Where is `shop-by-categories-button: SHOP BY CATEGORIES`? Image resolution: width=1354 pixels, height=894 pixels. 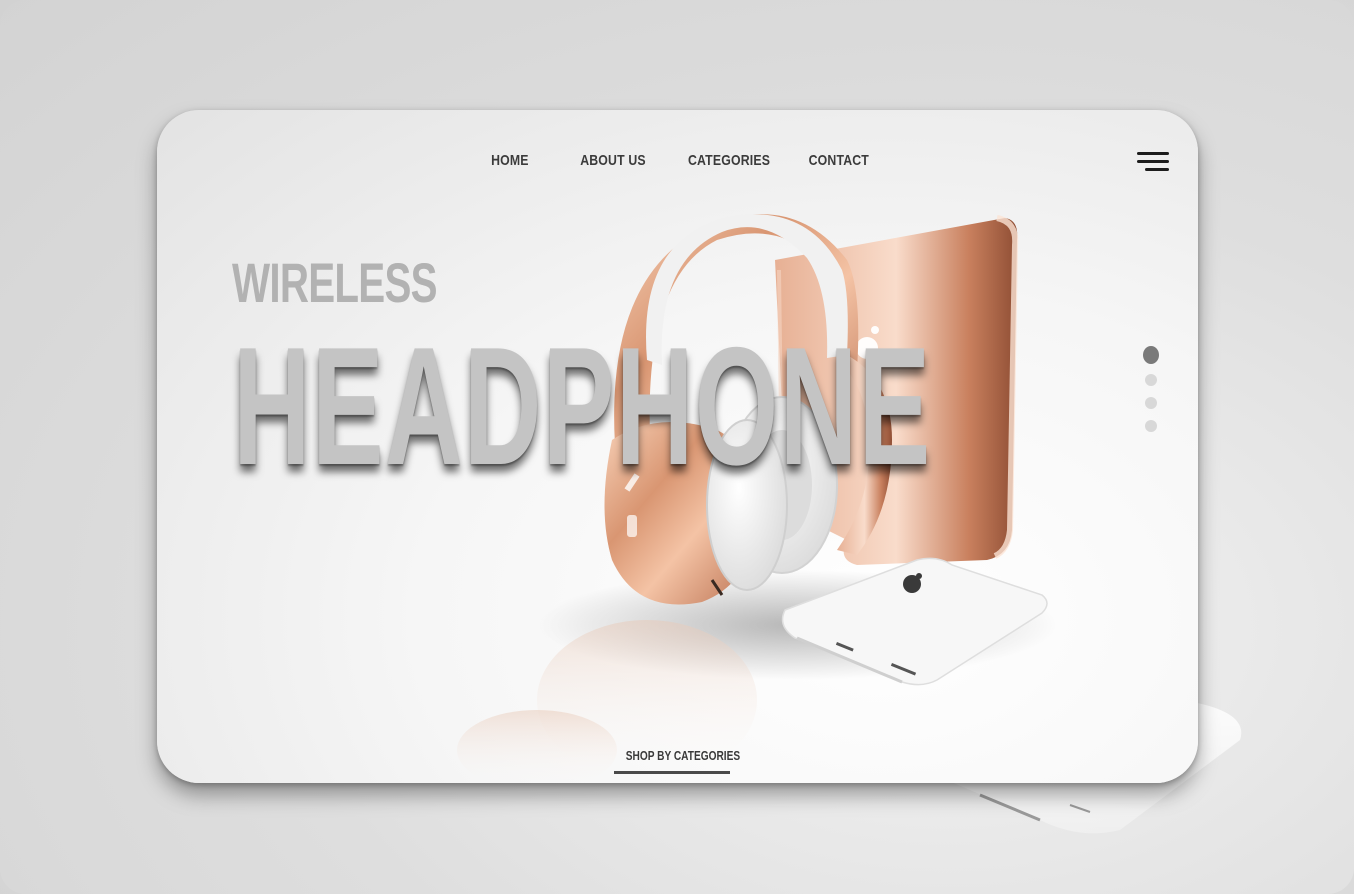
shop-by-categories-button: SHOP BY CATEGORIES is located at coordinates (683, 755).